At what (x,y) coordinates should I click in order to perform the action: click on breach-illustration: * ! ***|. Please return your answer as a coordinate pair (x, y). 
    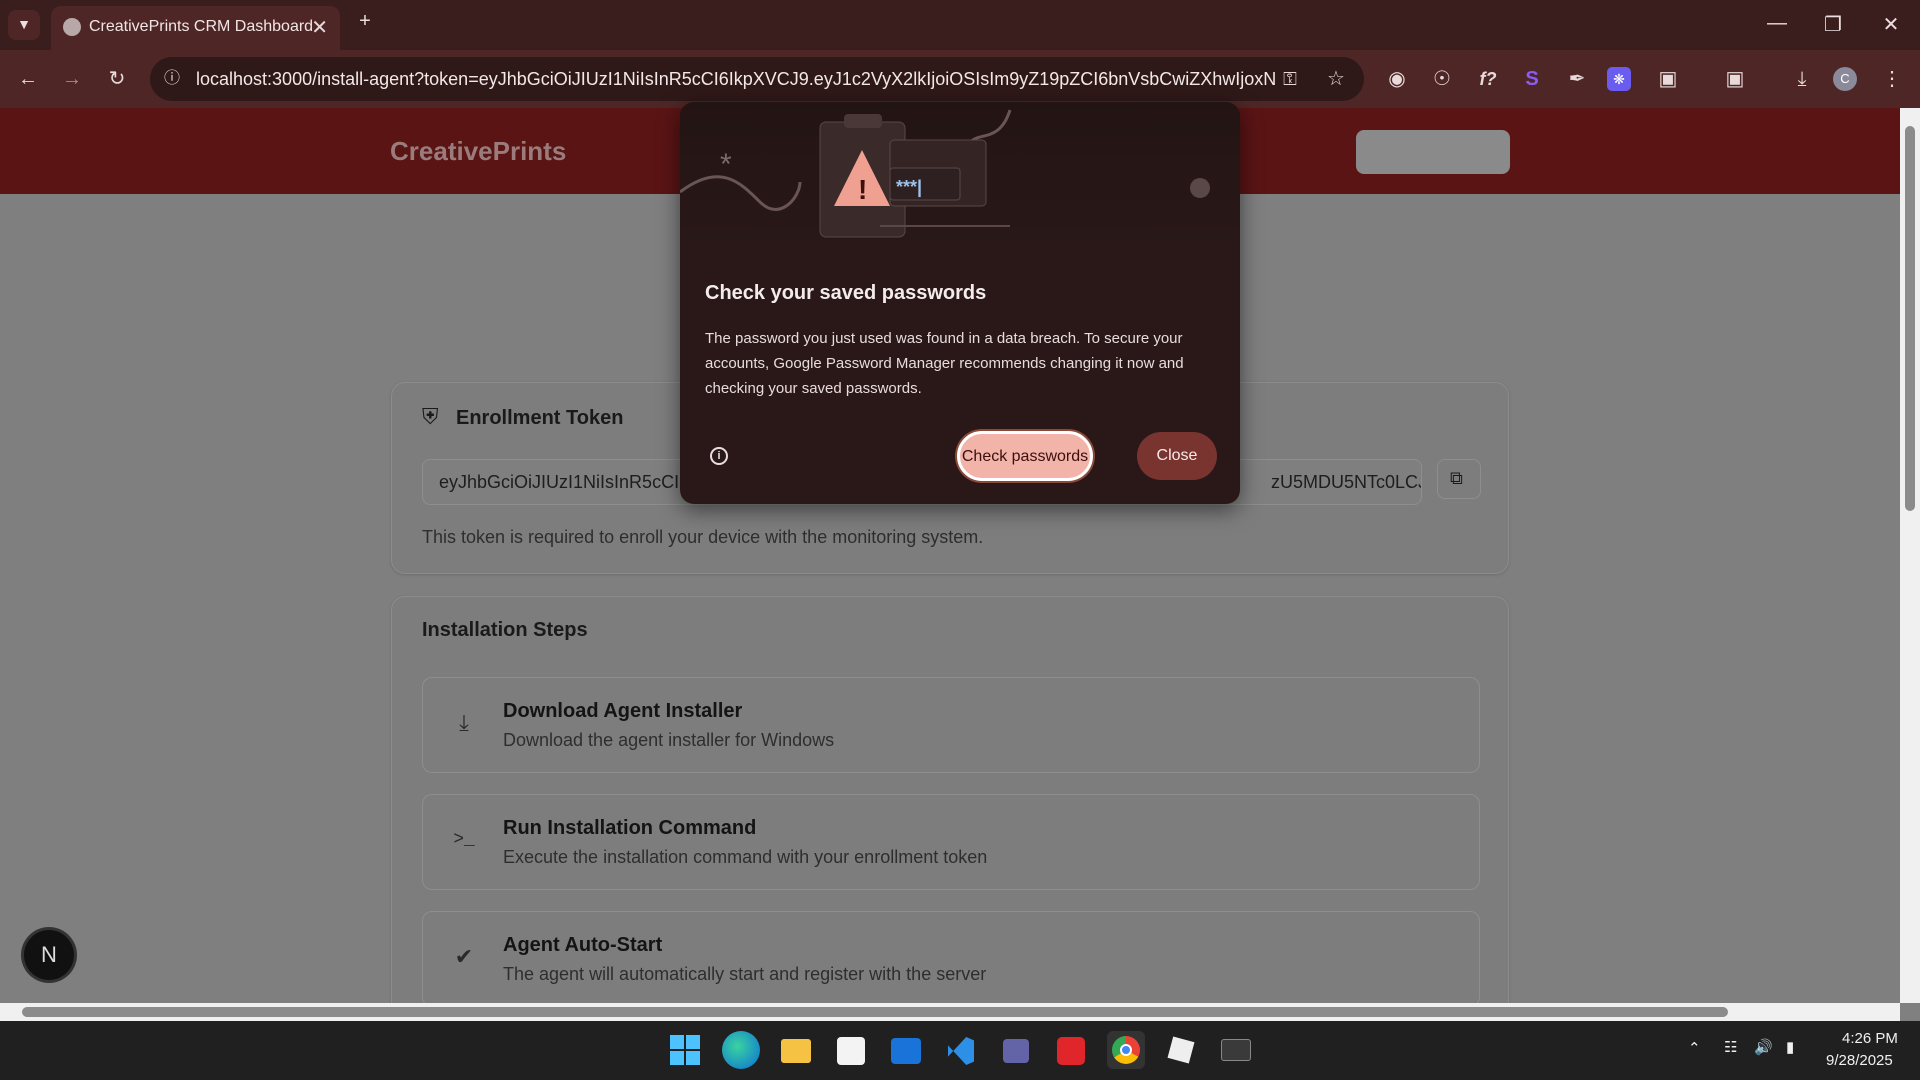
    Looking at the image, I should click on (960, 177).